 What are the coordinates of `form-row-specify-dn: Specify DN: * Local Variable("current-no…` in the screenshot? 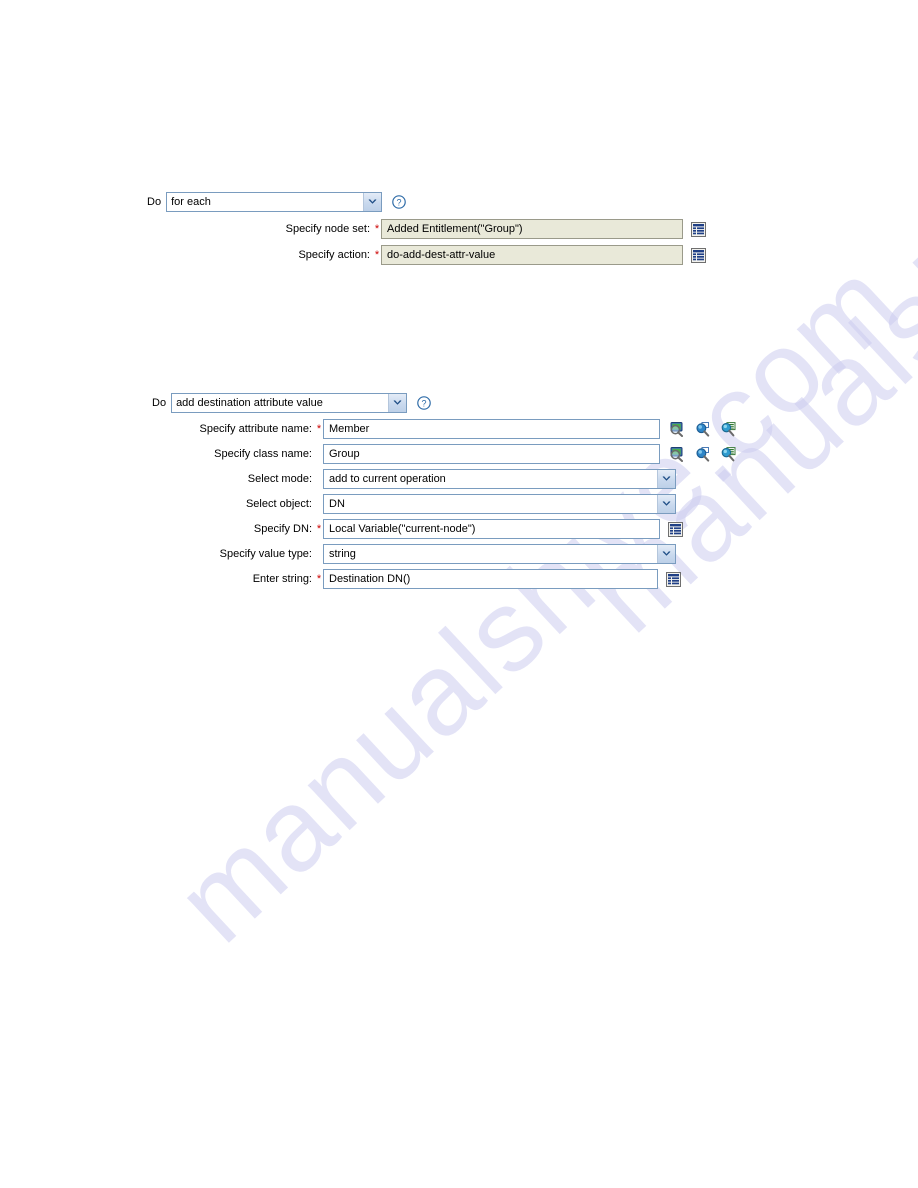 It's located at (435, 529).